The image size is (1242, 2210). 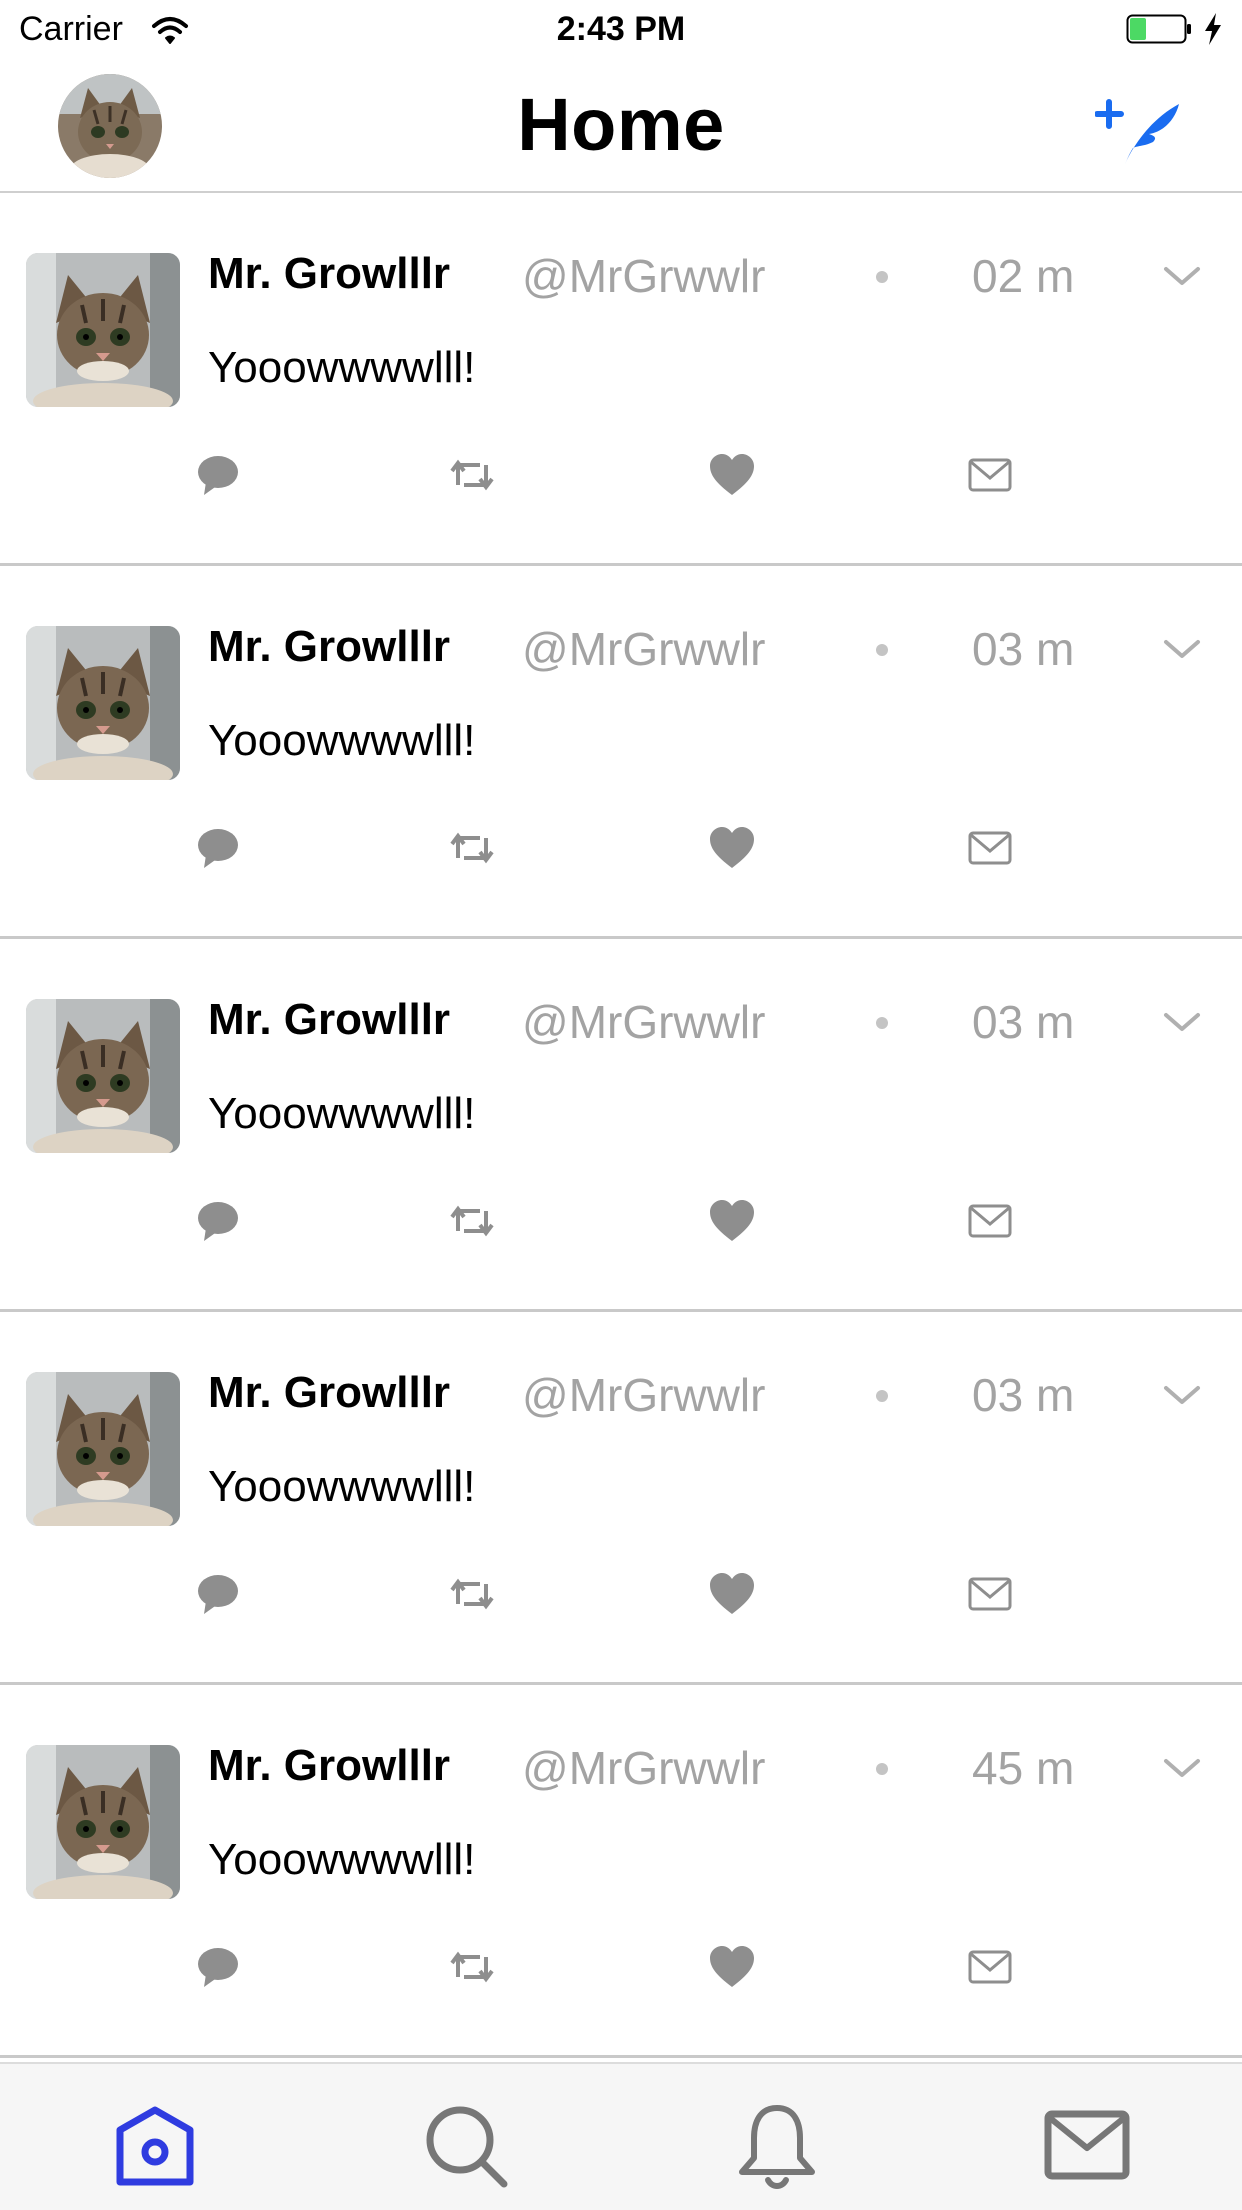 I want to click on nav-bar: Home, so click(x=621, y=126).